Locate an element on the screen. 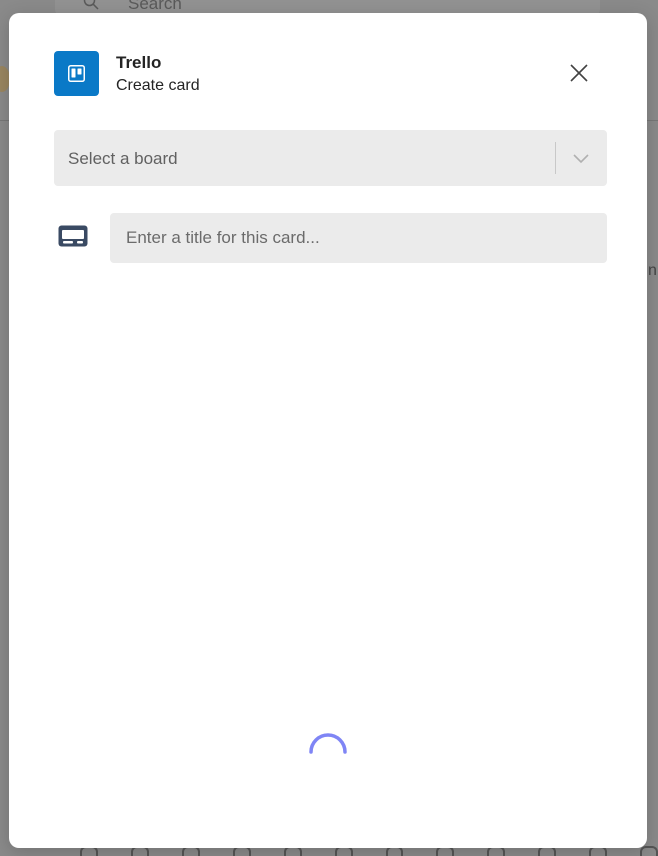 Image resolution: width=658 pixels, height=856 pixels. background-search-text: Search is located at coordinates (155, 6).